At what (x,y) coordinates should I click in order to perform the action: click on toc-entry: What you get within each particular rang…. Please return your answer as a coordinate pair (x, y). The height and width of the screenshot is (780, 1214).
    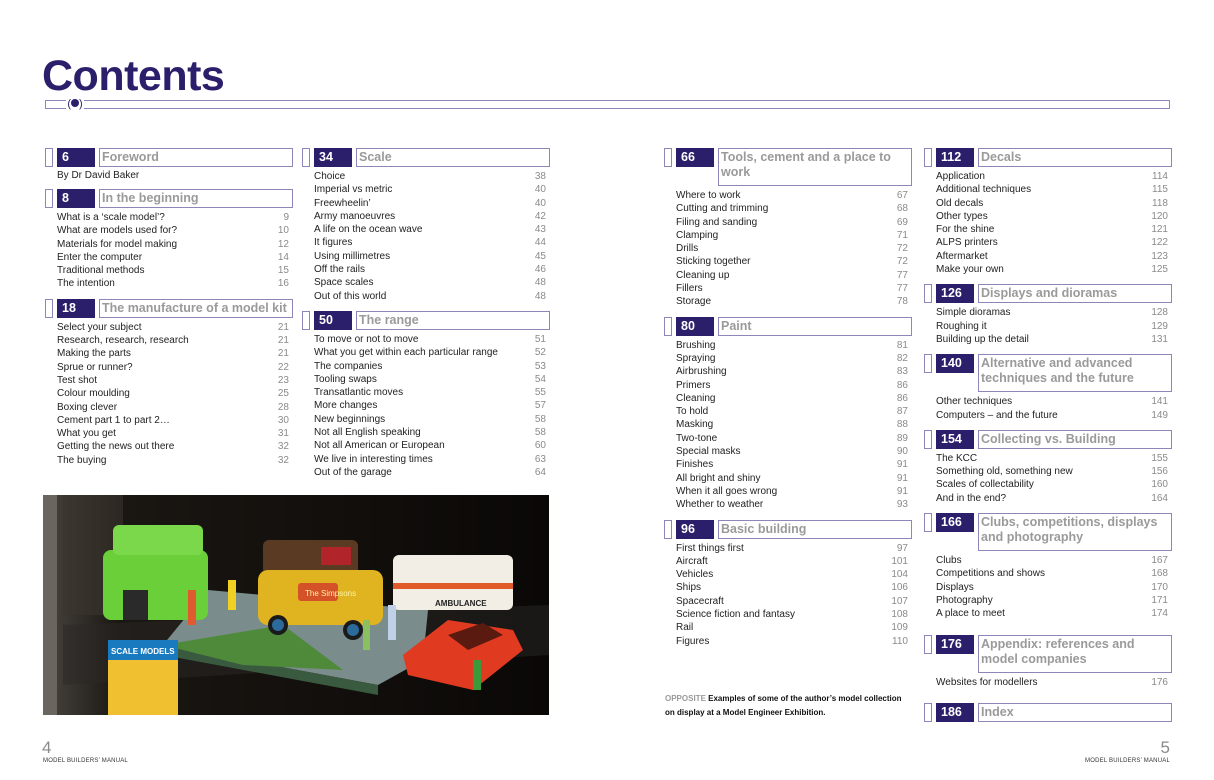
    Looking at the image, I should click on (432, 352).